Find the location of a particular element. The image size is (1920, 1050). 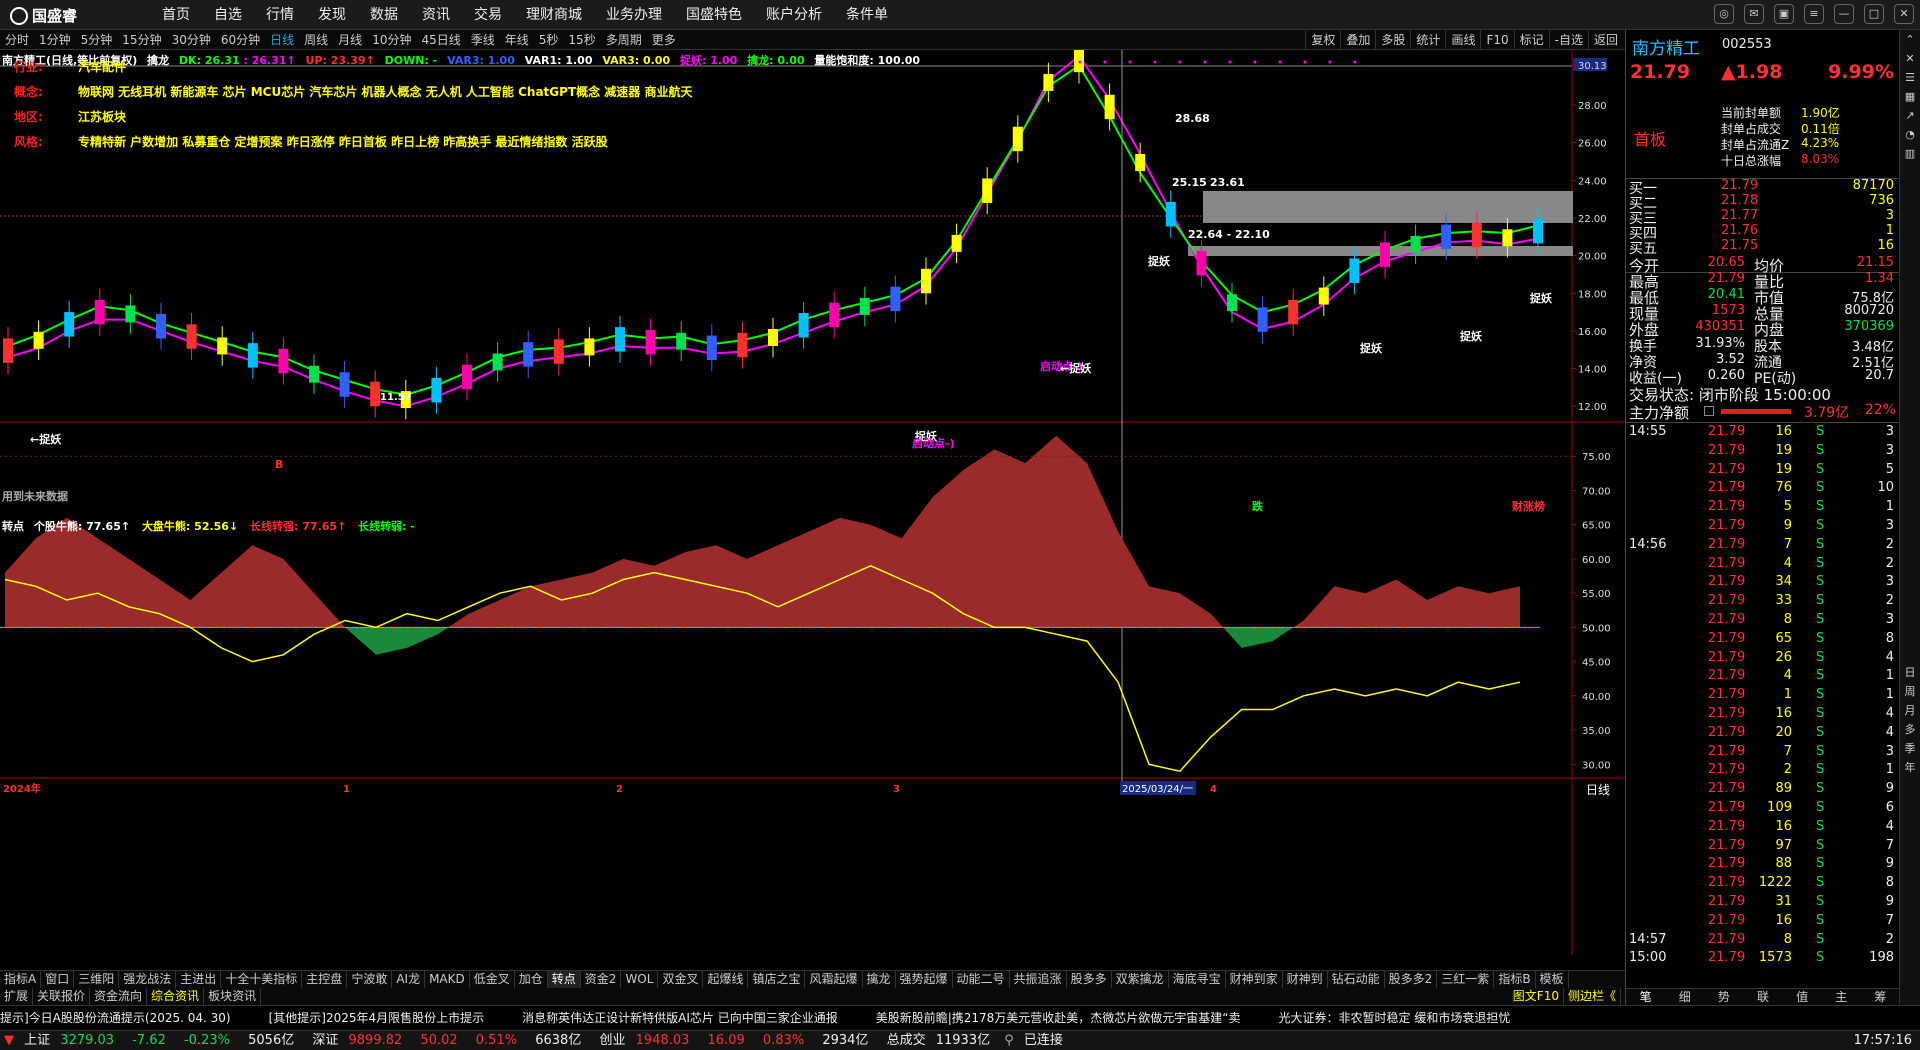

order-row: 买四 21.76 1 is located at coordinates (1763, 232).